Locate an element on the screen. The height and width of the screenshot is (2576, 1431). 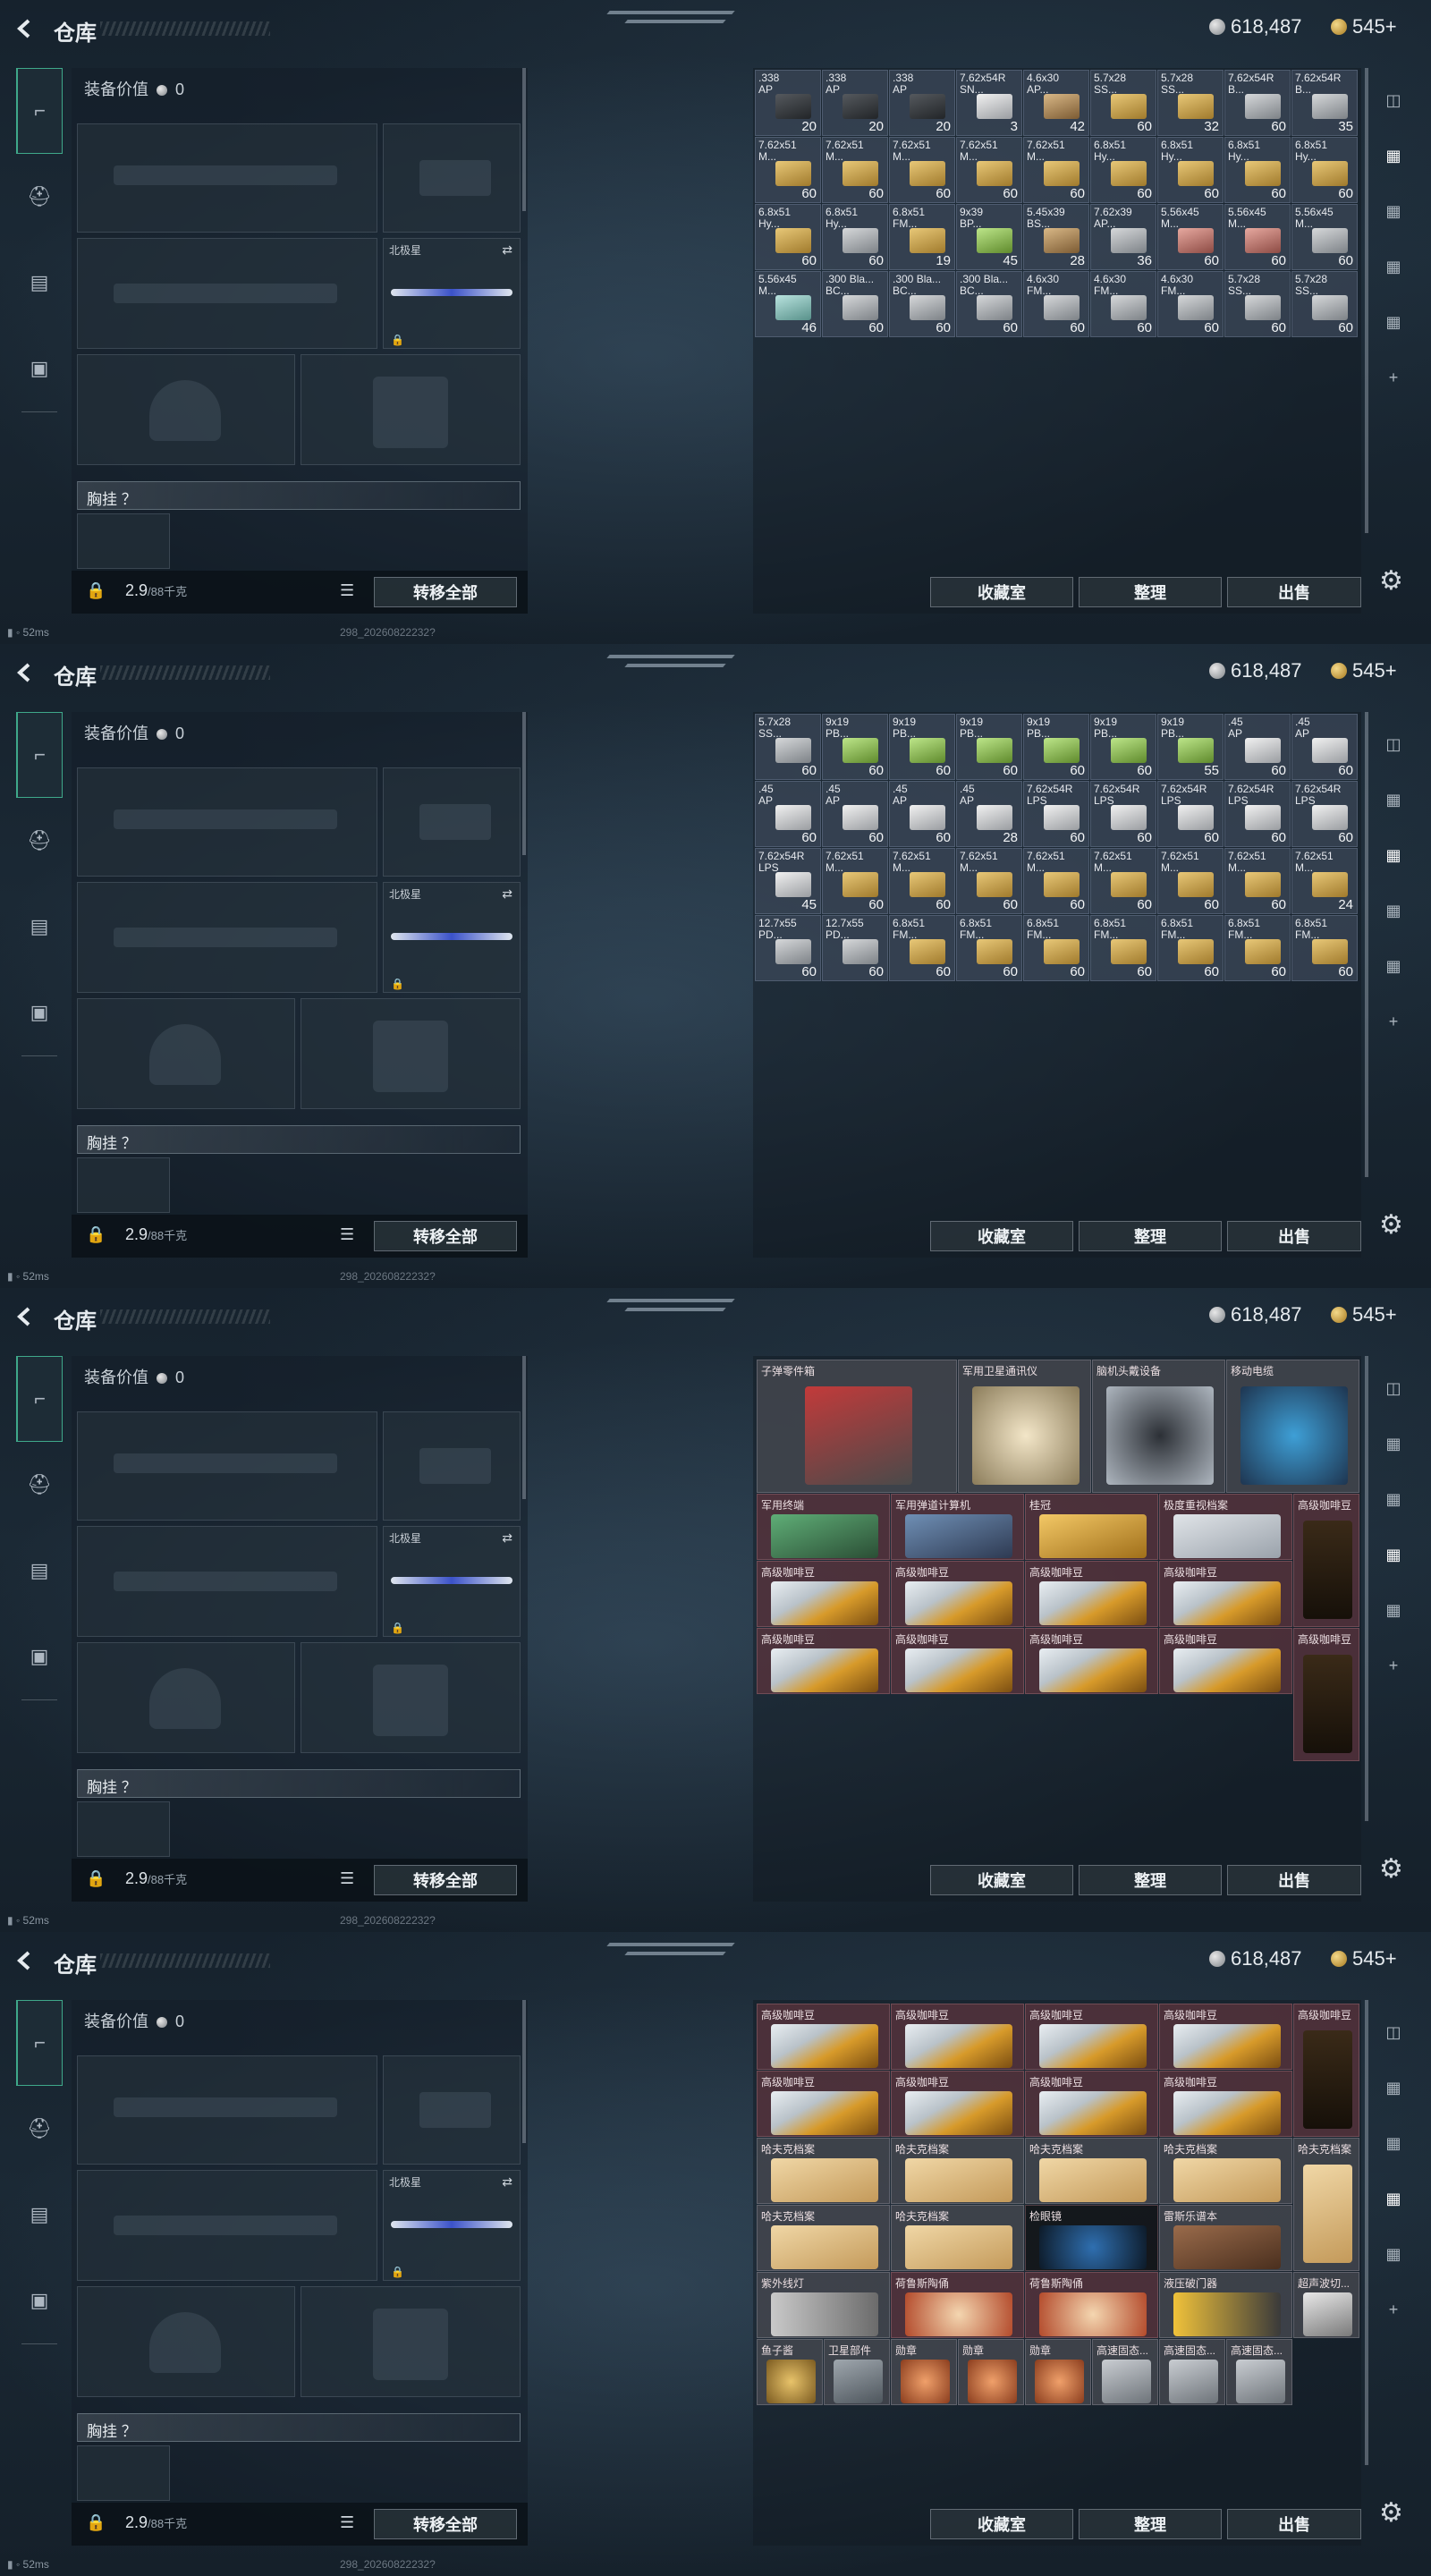
item-cell: 勋章 is located at coordinates (924, 2372).